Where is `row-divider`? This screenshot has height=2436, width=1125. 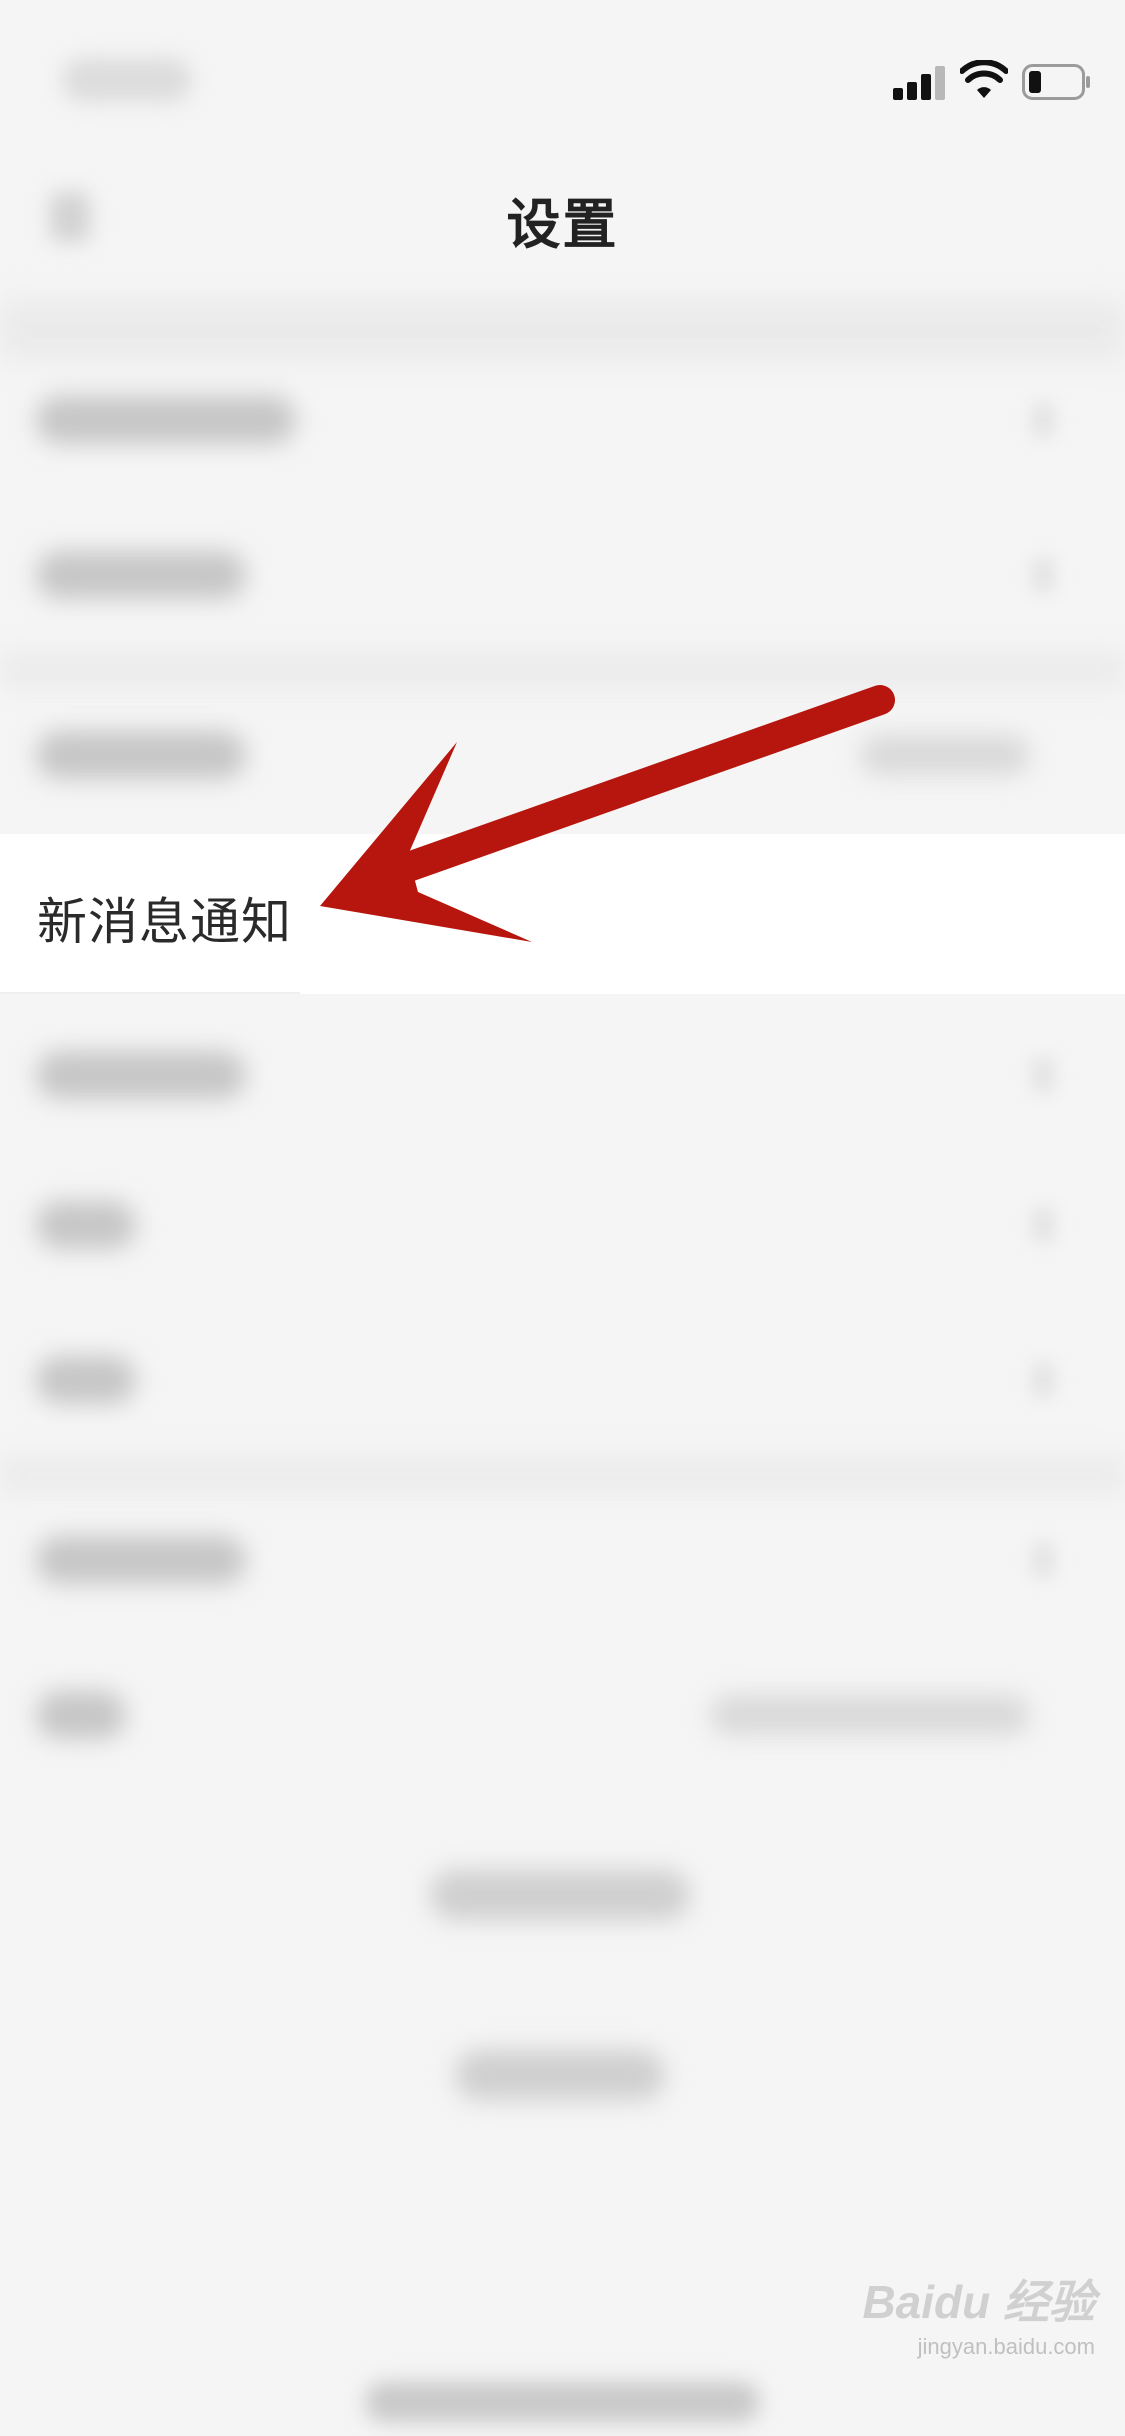
row-divider is located at coordinates (150, 993).